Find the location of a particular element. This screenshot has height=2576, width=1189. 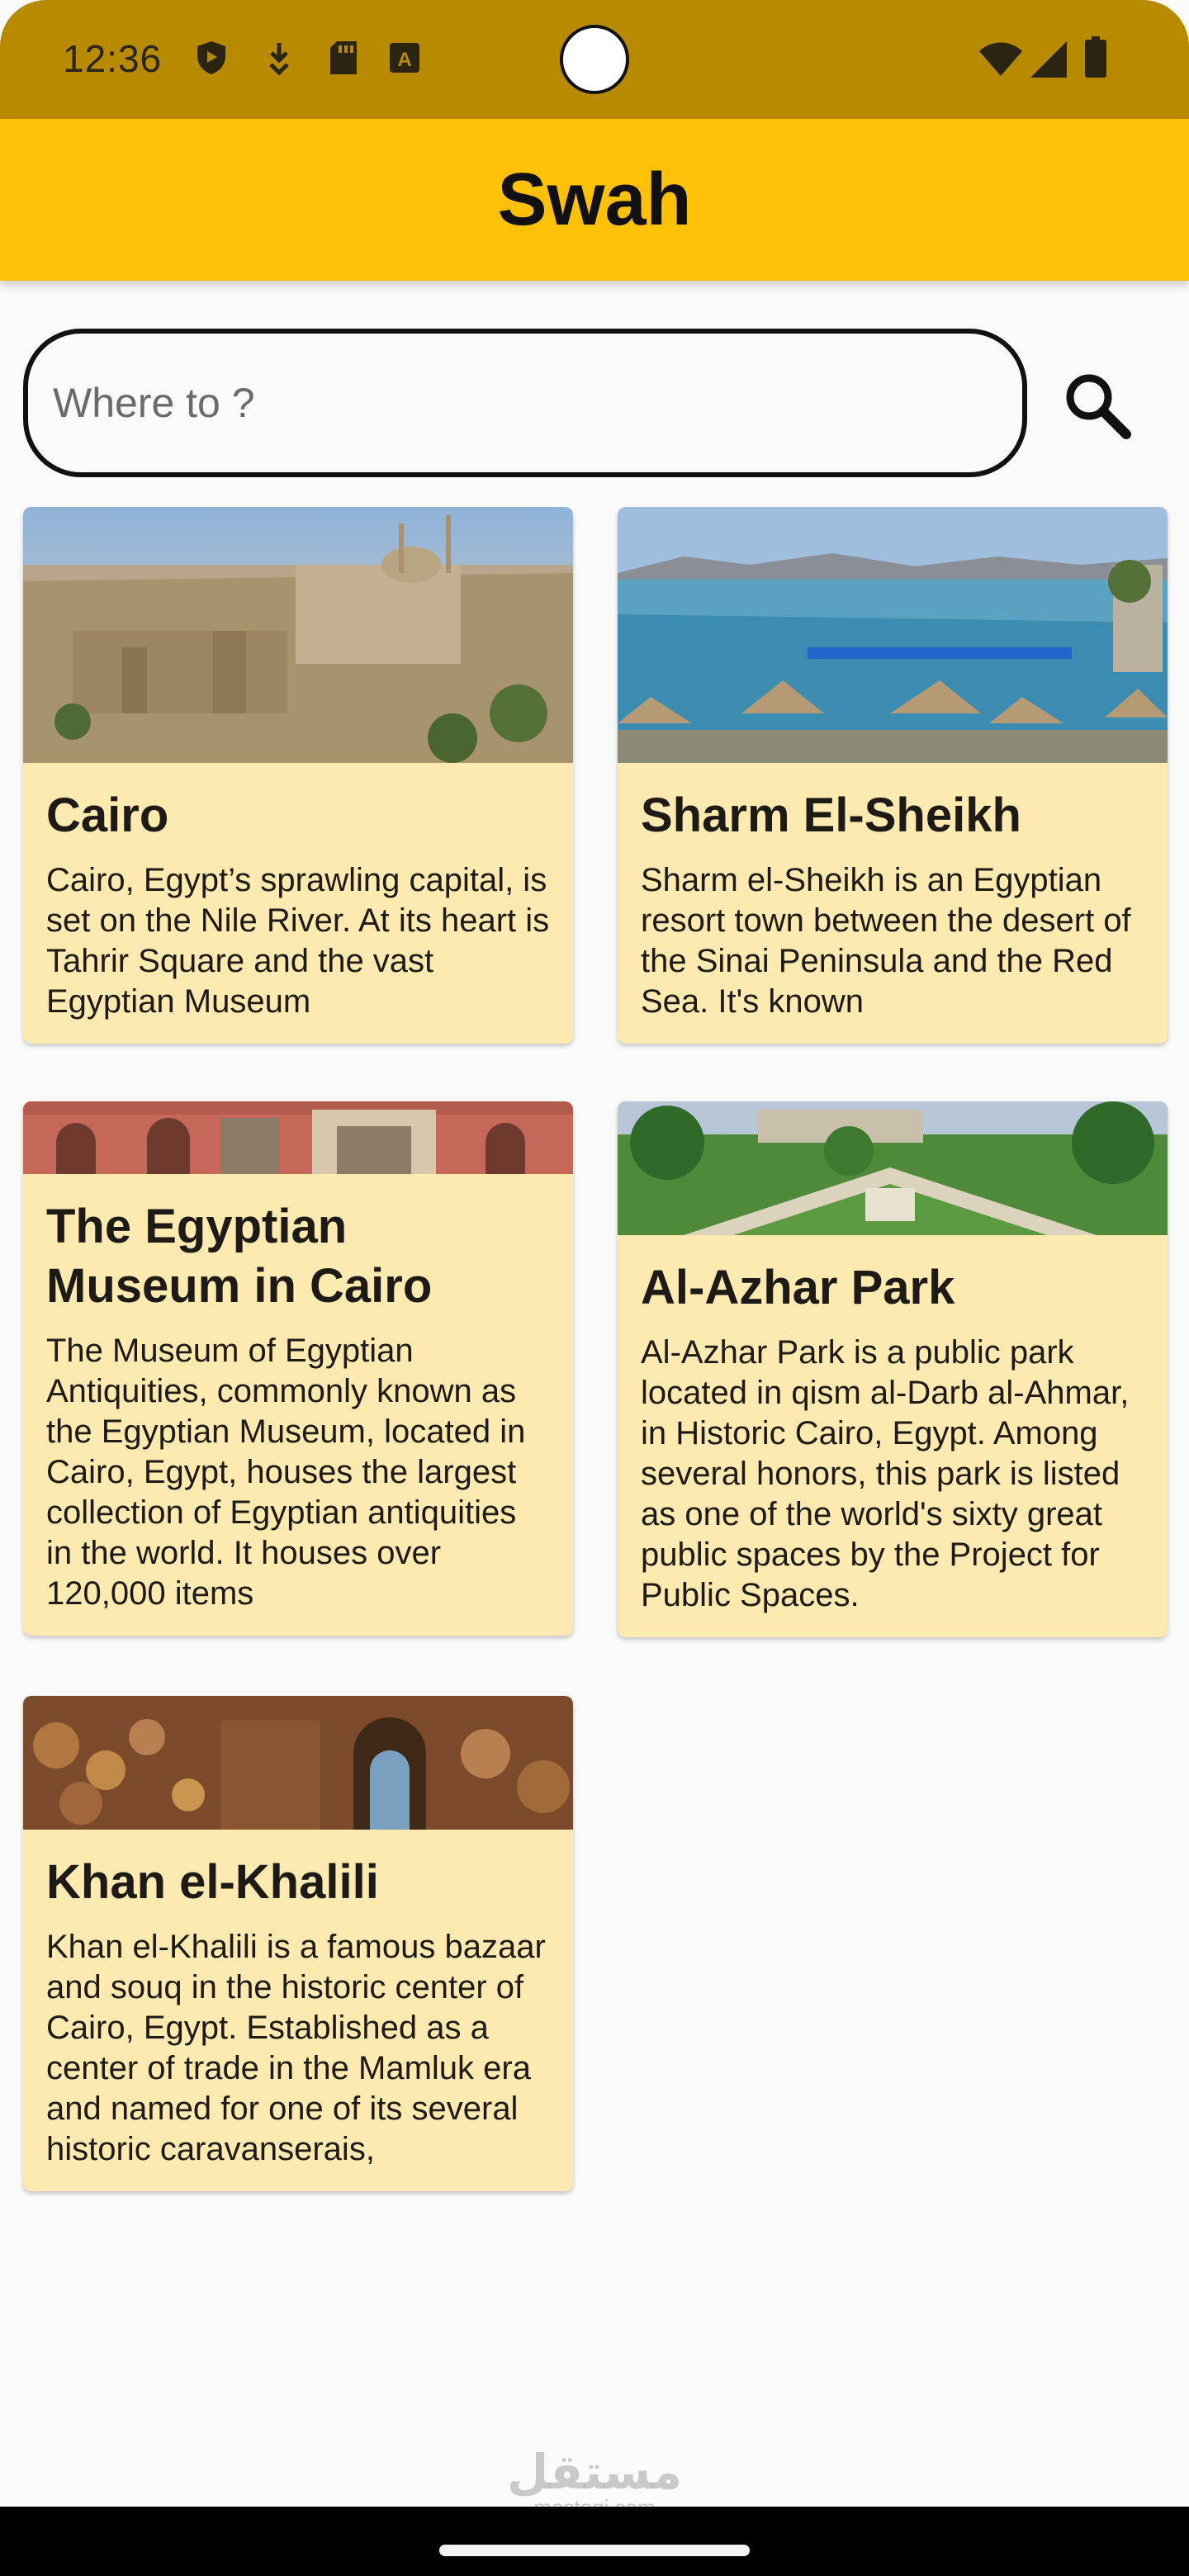

place-title: Cairo is located at coordinates (107, 815).